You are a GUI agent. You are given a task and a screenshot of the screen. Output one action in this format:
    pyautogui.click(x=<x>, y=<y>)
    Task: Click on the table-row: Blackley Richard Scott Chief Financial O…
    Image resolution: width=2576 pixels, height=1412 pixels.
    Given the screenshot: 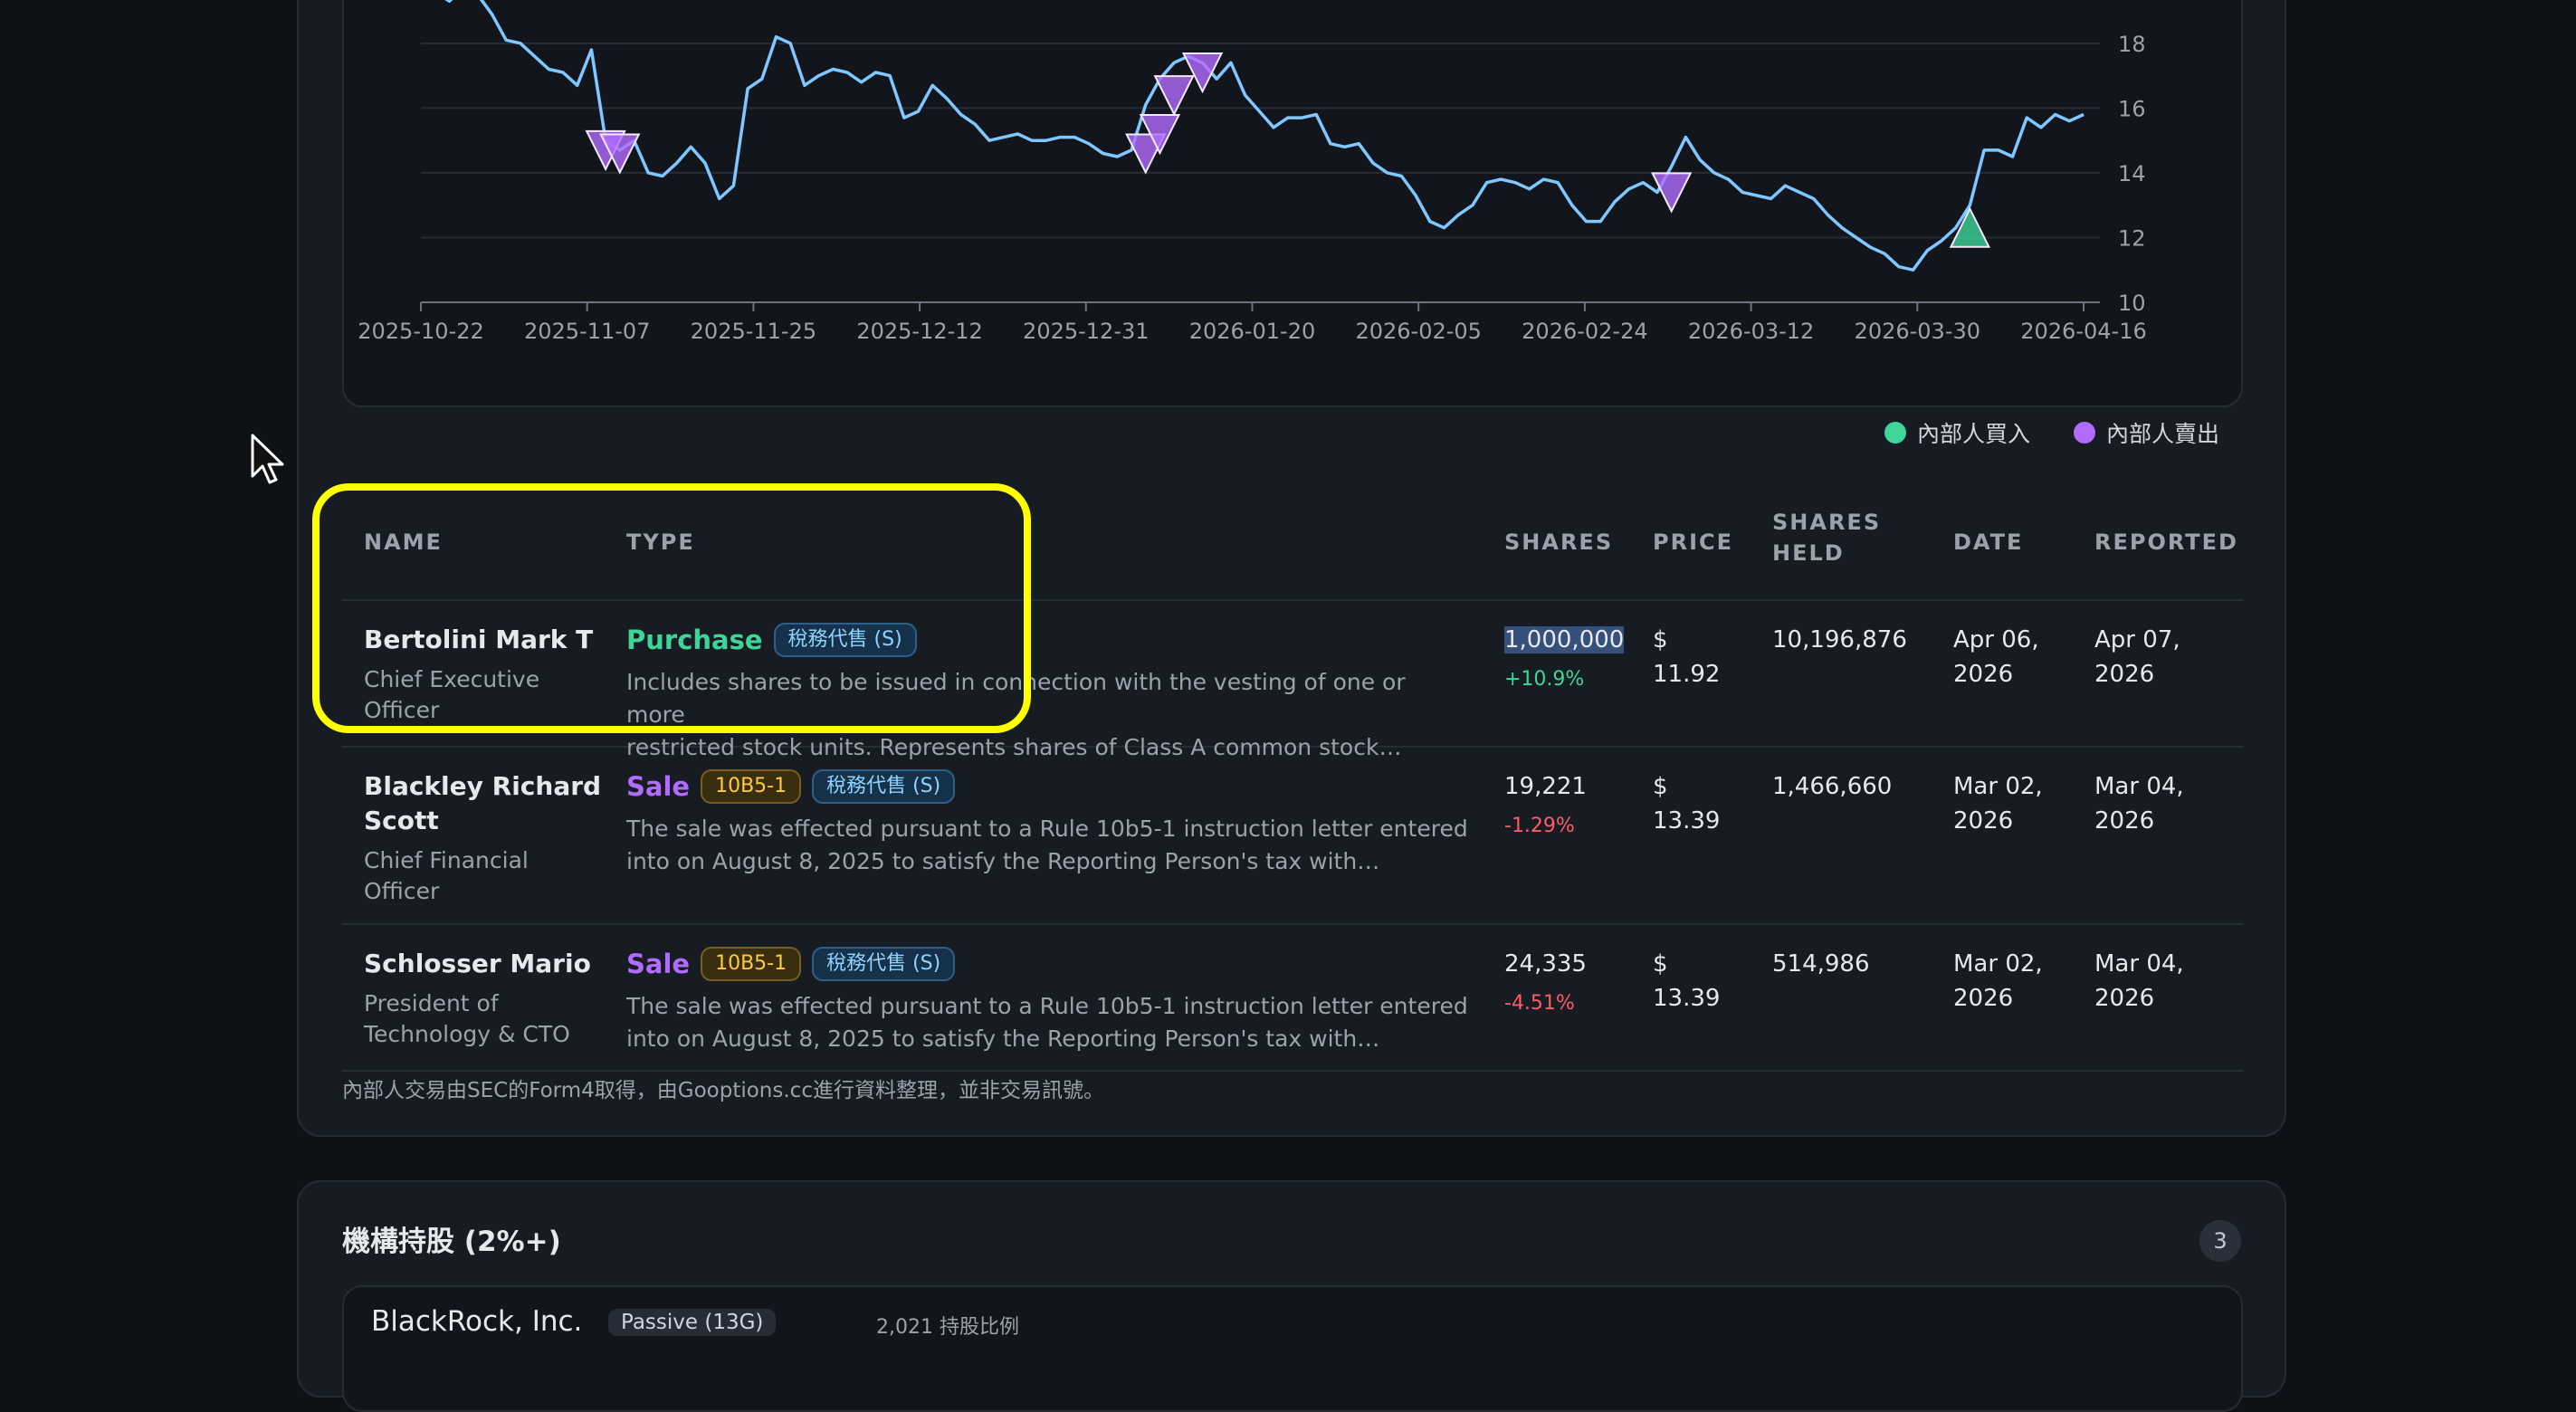 What is the action you would take?
    pyautogui.click(x=1292, y=836)
    